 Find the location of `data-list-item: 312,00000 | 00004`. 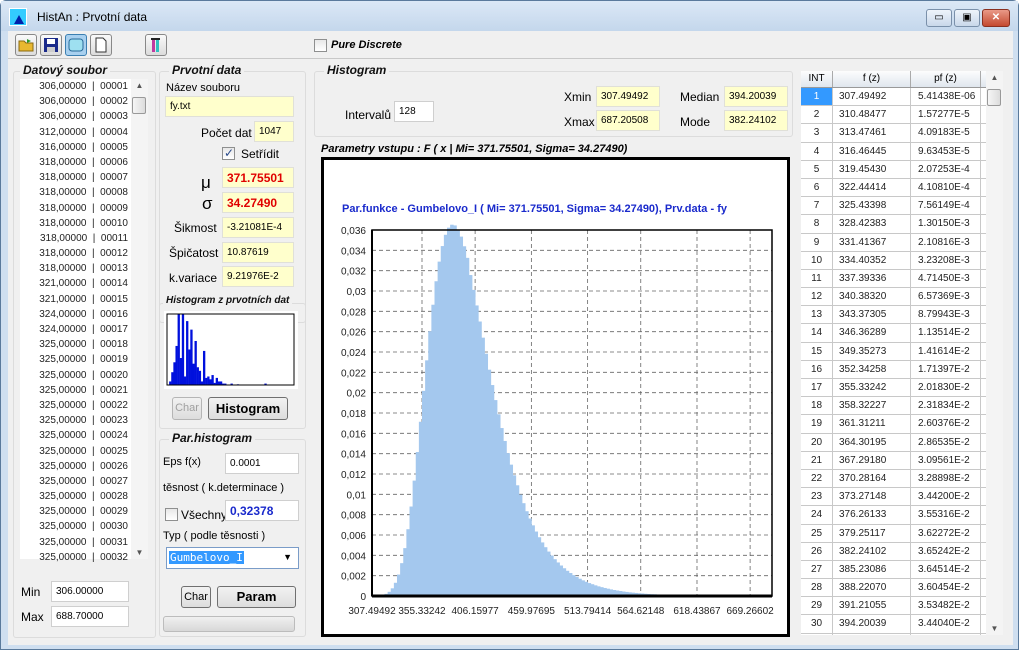

data-list-item: 312,00000 | 00004 is located at coordinates (84, 132).